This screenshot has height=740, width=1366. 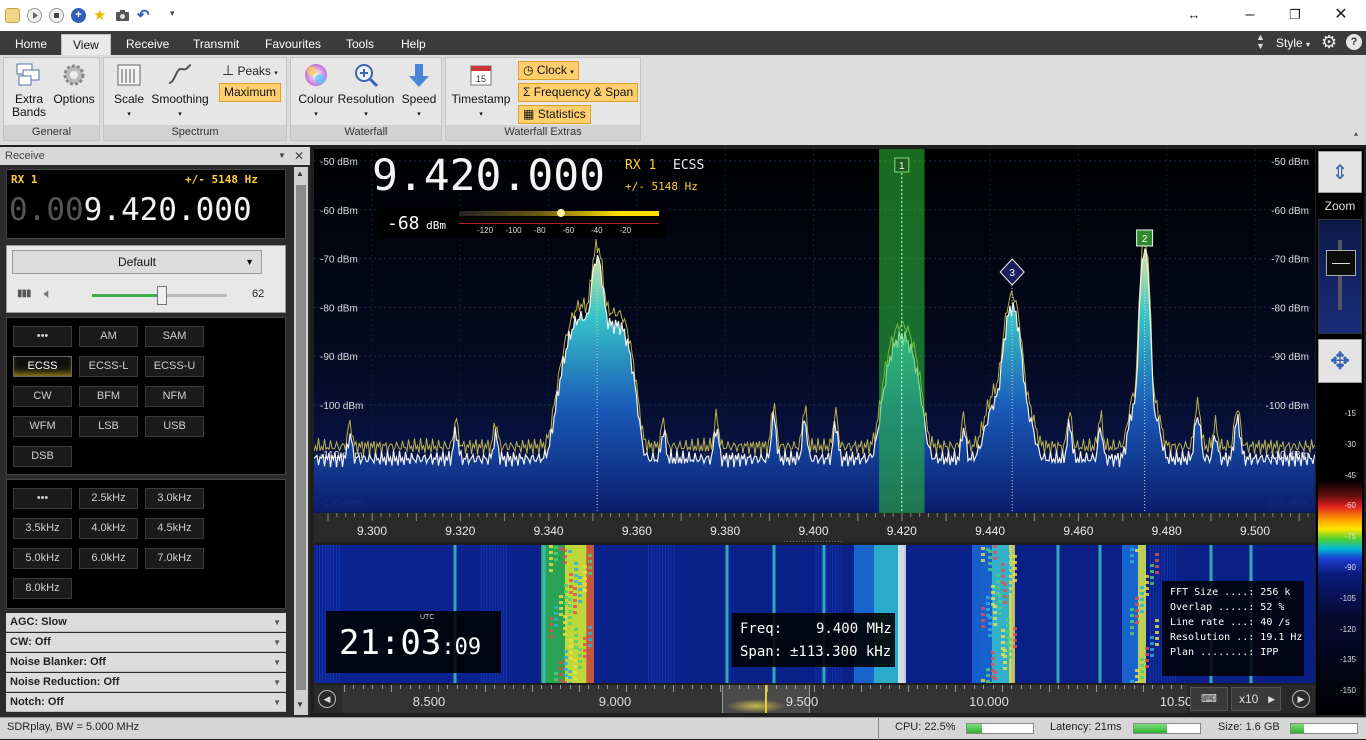 What do you see at coordinates (108, 426) in the screenshot?
I see `mode-button-lsb: LSB` at bounding box center [108, 426].